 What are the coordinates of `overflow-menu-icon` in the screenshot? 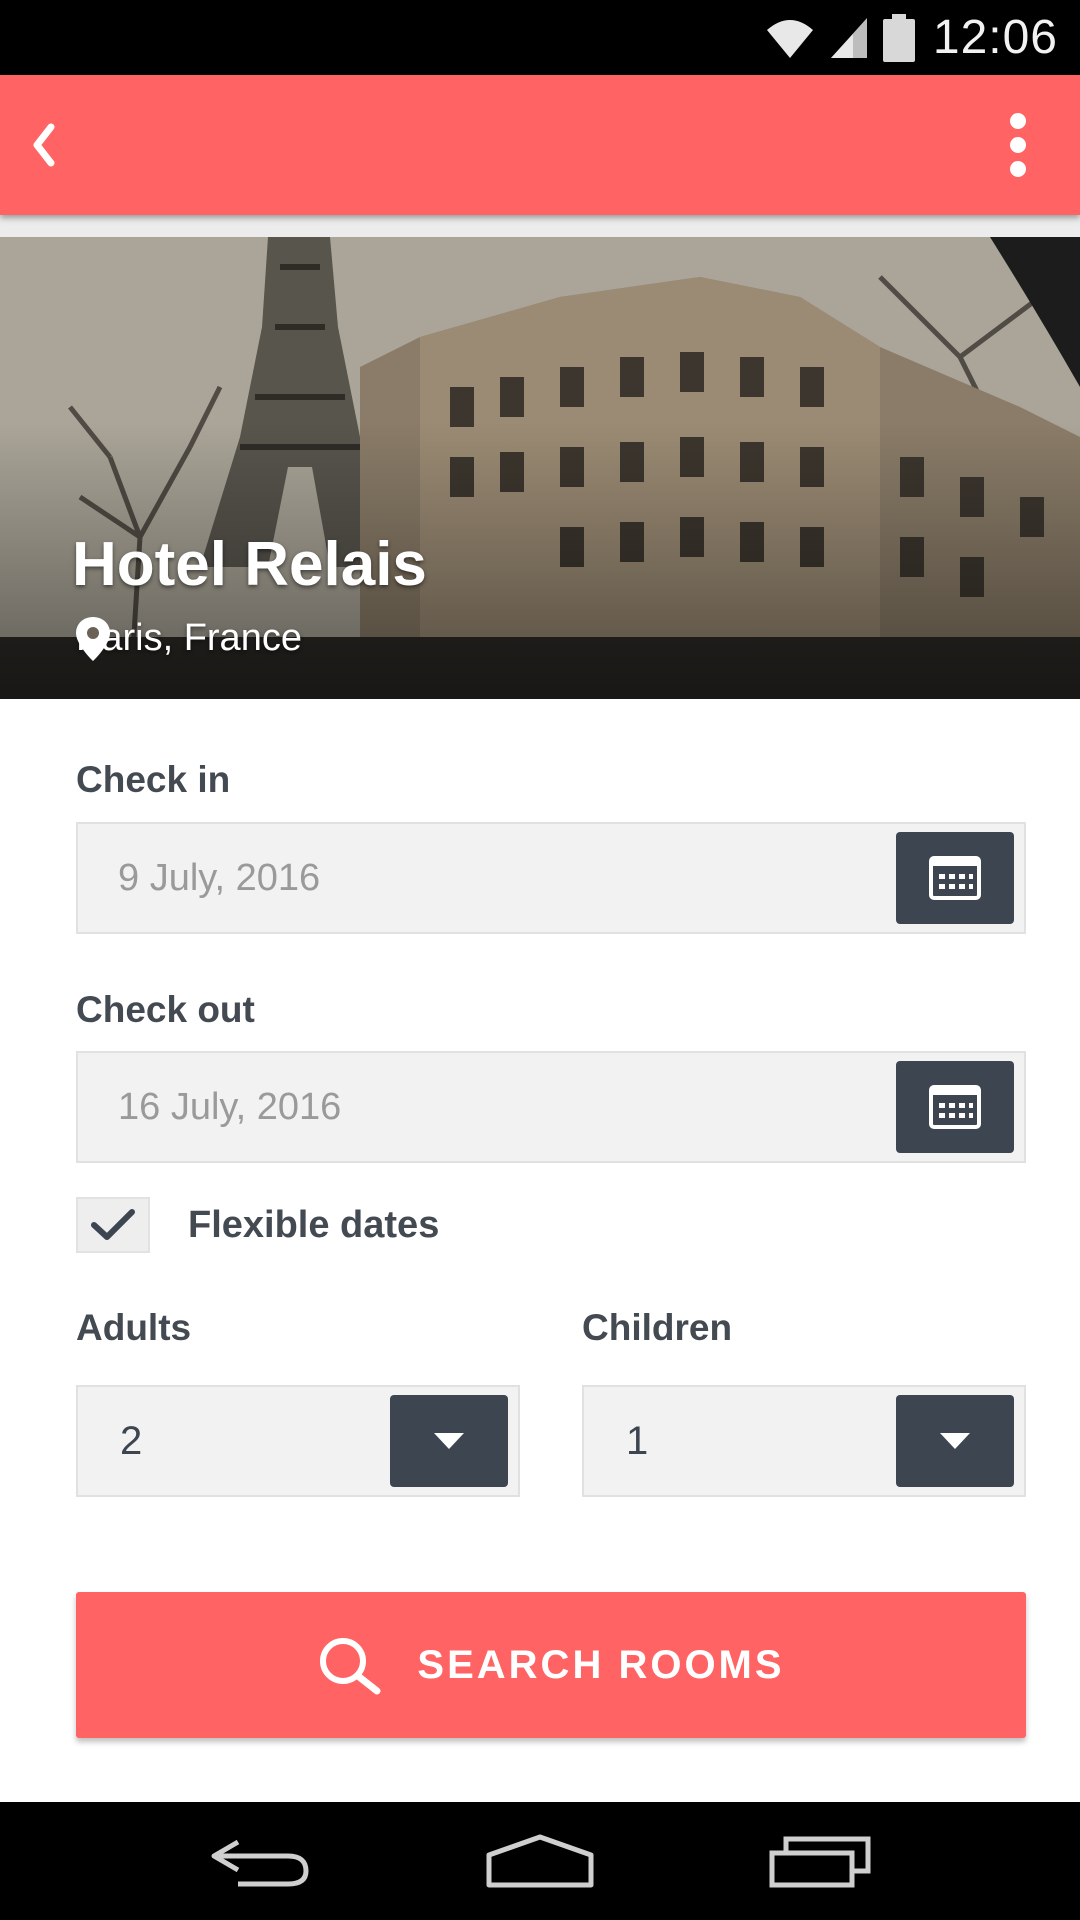 It's located at (1018, 121).